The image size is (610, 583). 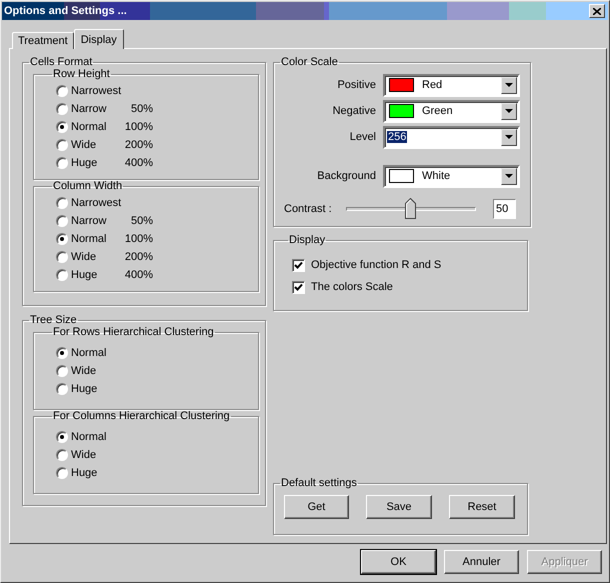 What do you see at coordinates (61, 62) in the screenshot?
I see `group-title: Cells Format` at bounding box center [61, 62].